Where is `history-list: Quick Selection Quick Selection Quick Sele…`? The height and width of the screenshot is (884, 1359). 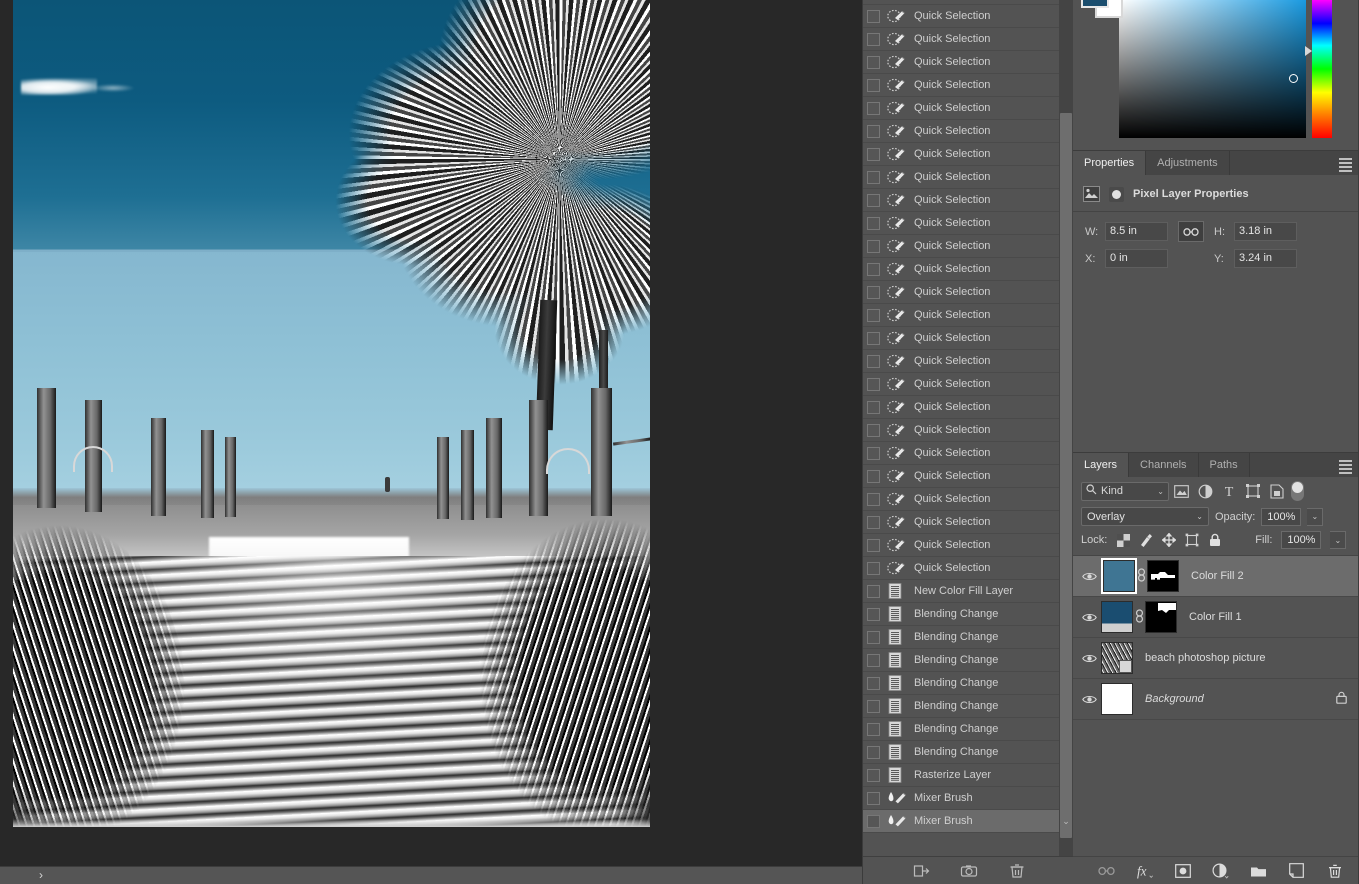 history-list: Quick Selection Quick Selection Quick Sele… is located at coordinates (961, 419).